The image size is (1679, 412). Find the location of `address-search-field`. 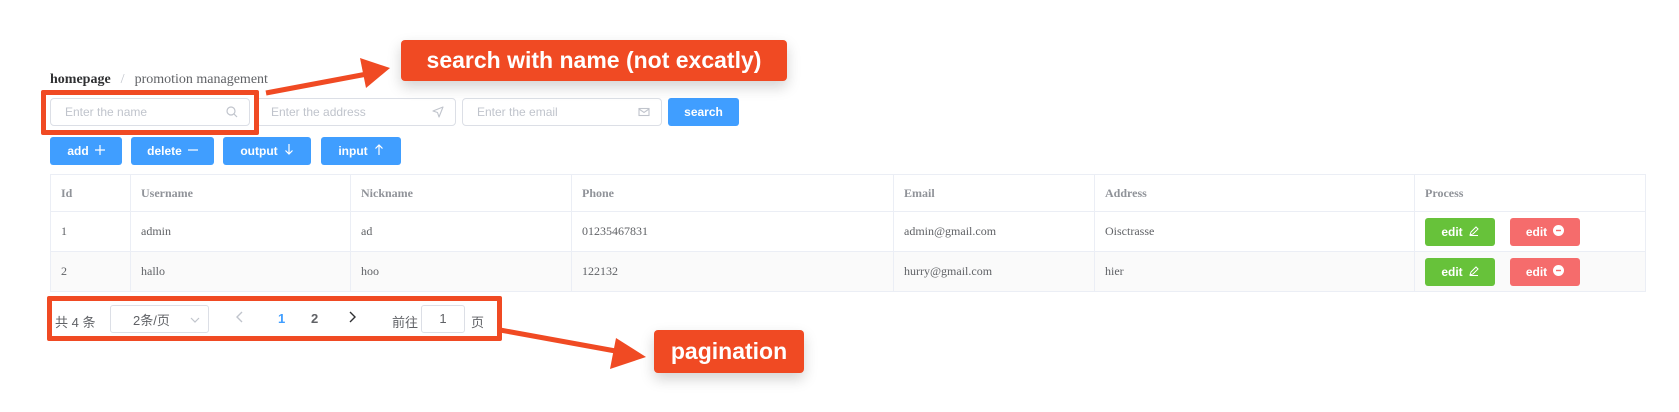

address-search-field is located at coordinates (356, 112).